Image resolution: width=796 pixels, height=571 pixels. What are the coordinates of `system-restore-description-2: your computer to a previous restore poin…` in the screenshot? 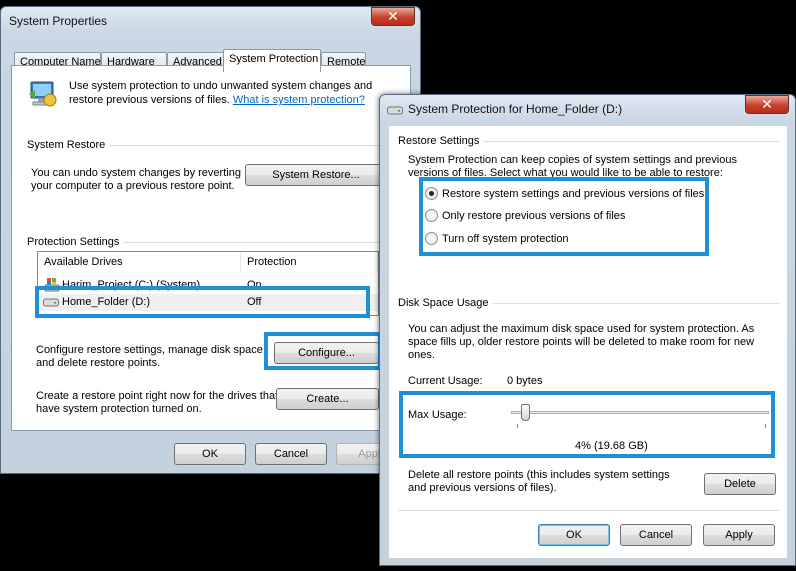 It's located at (133, 186).